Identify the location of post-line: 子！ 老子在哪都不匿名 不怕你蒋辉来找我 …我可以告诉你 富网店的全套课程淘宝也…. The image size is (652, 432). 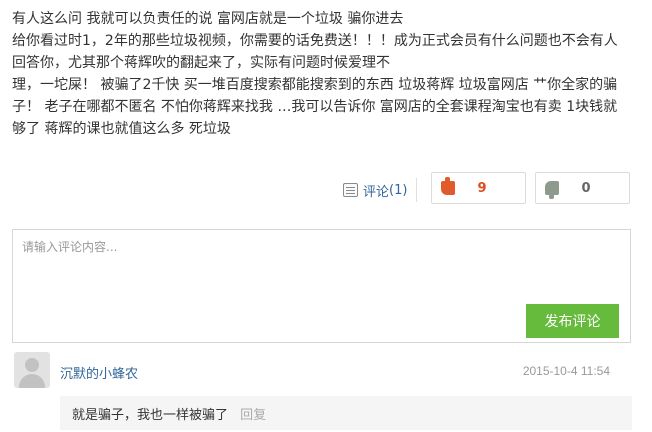
(315, 107).